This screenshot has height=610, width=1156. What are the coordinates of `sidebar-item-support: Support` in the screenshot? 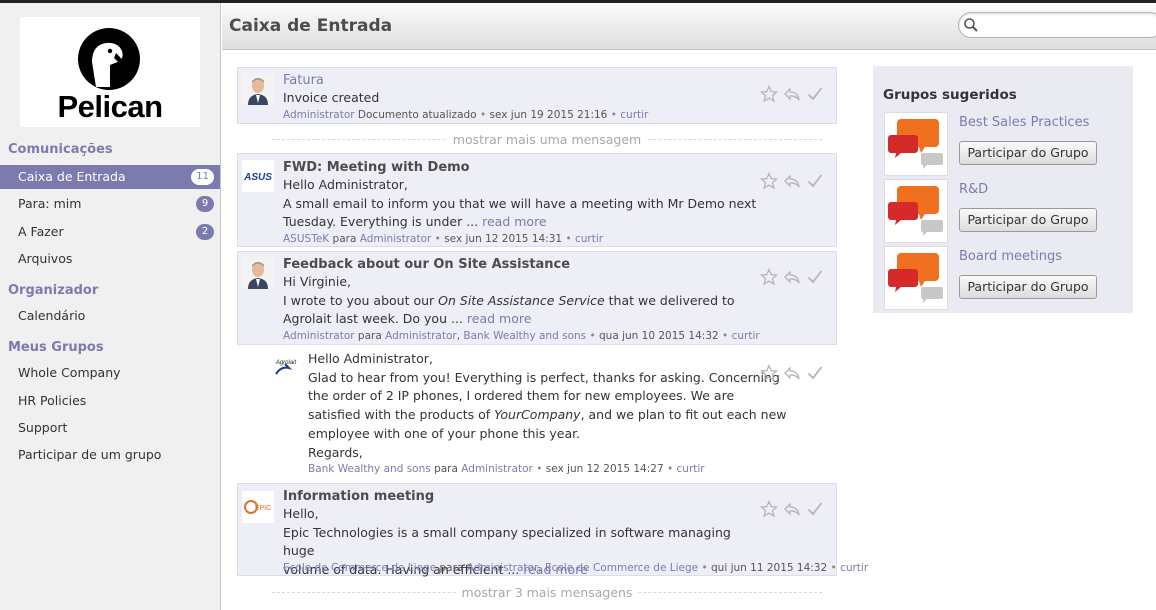 It's located at (110, 428).